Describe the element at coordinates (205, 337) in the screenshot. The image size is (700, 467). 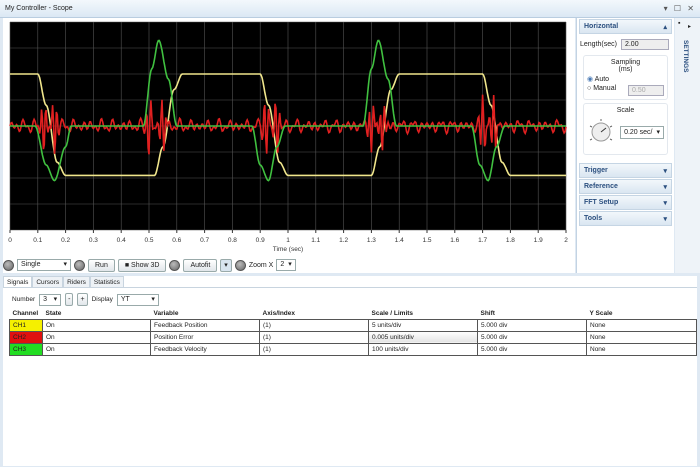
I see `variable-cell: Position Error` at that location.